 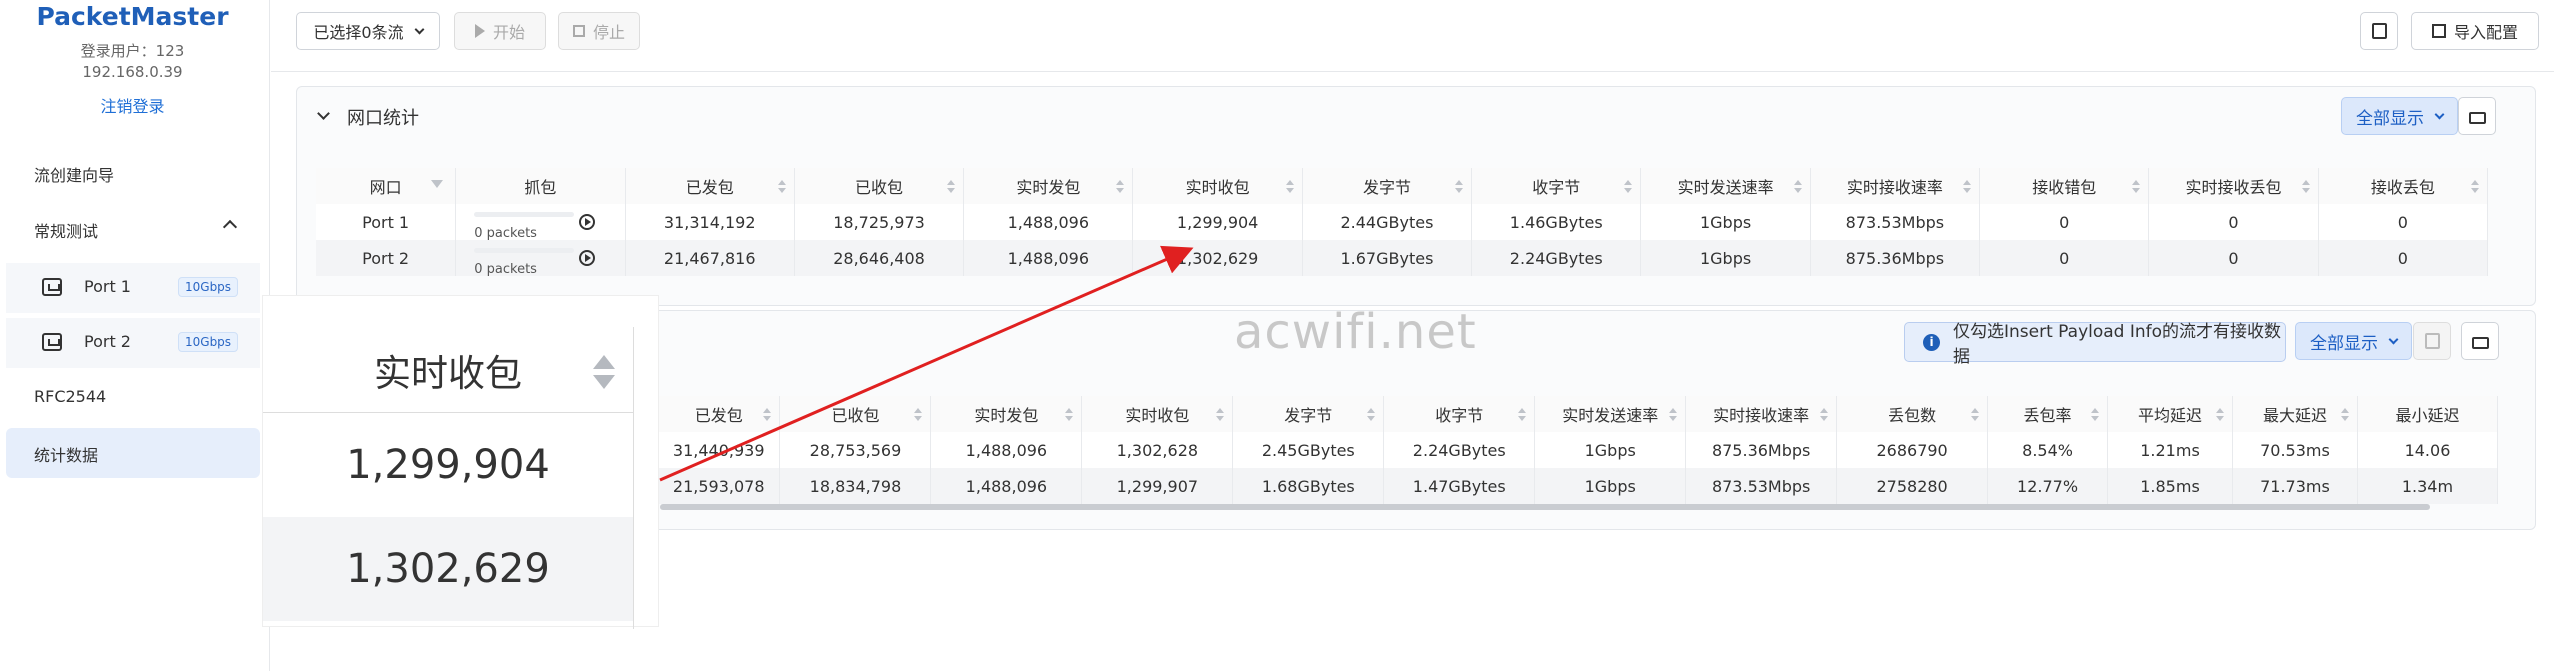 What do you see at coordinates (926, 363) in the screenshot?
I see `annotation-arrow` at bounding box center [926, 363].